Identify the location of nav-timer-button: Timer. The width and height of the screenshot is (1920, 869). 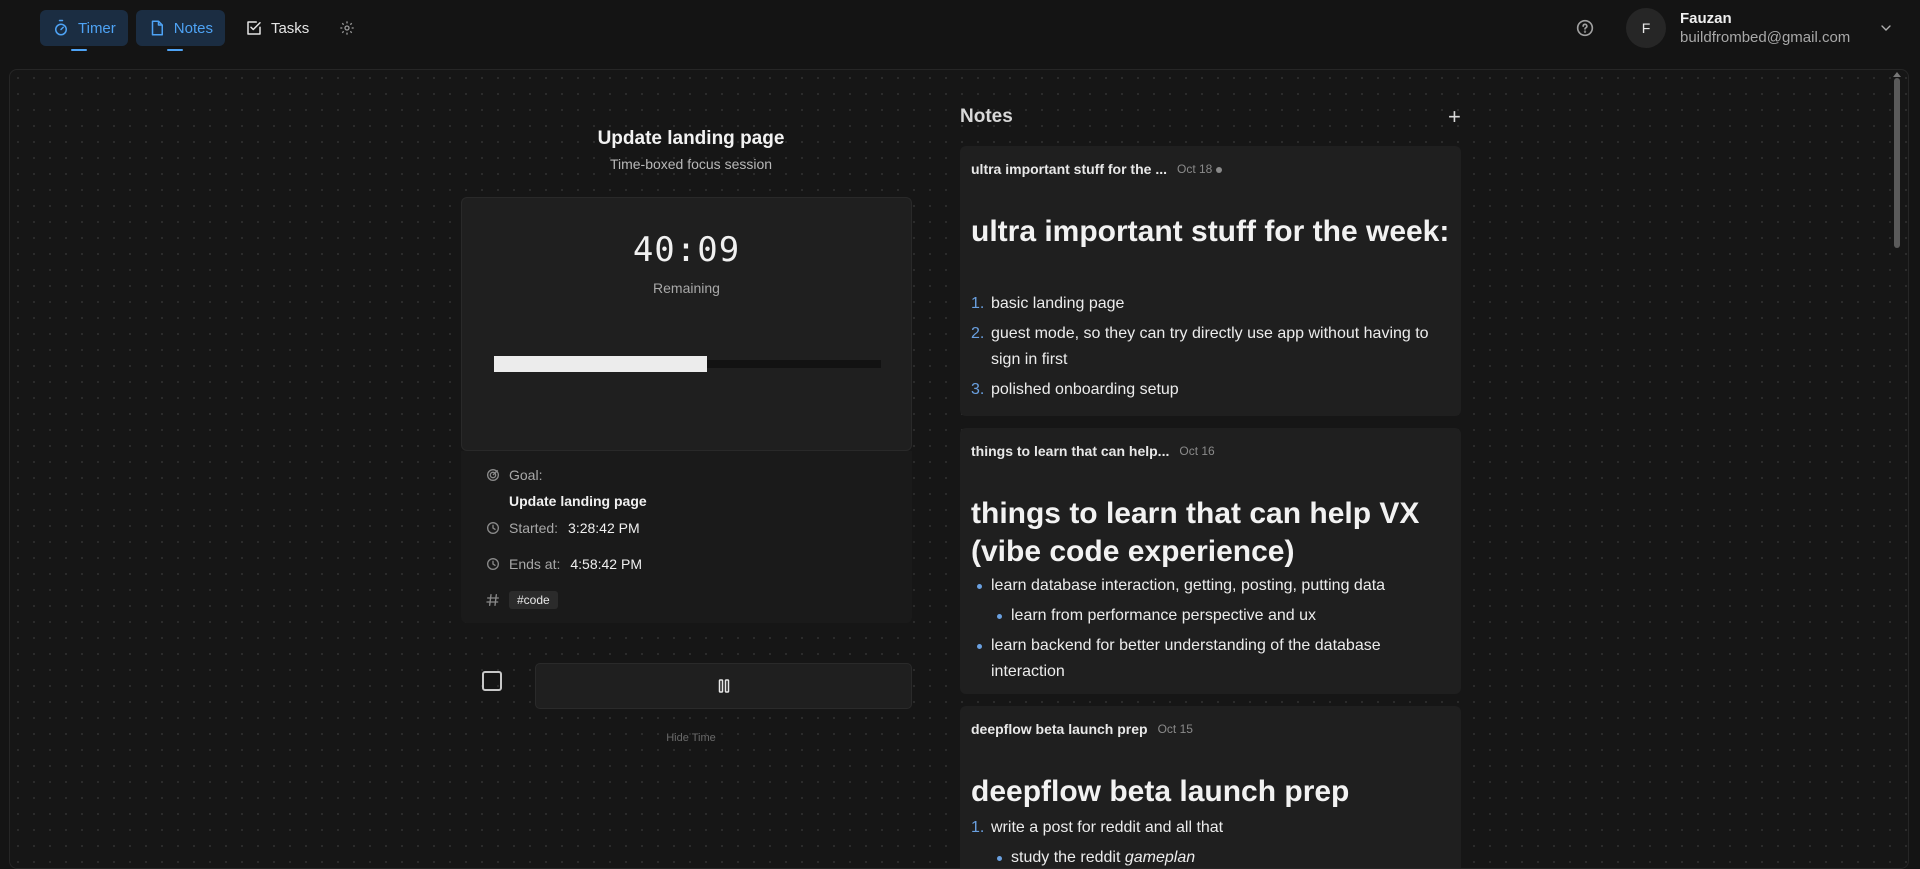
(84, 30).